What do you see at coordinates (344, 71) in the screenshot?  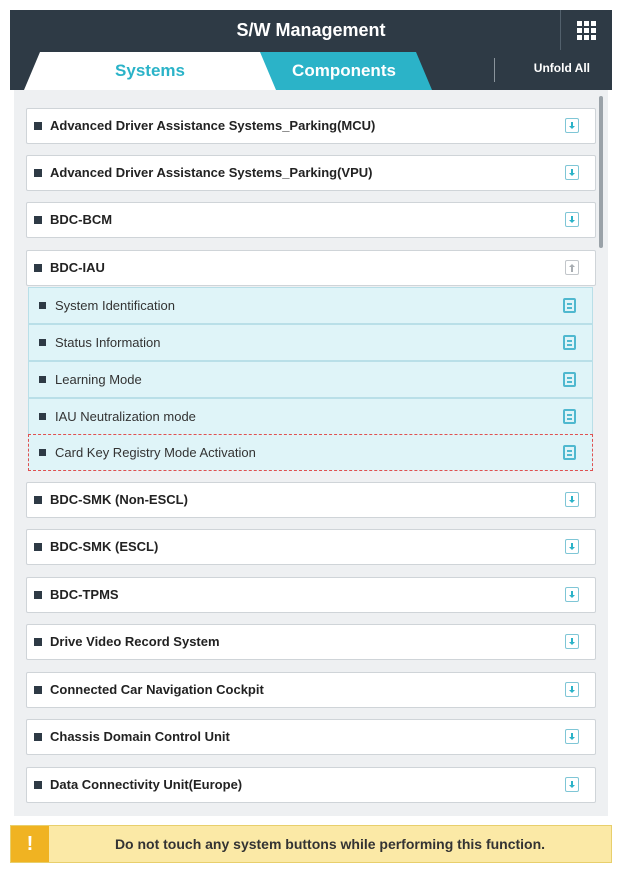 I see `tab-components: Components` at bounding box center [344, 71].